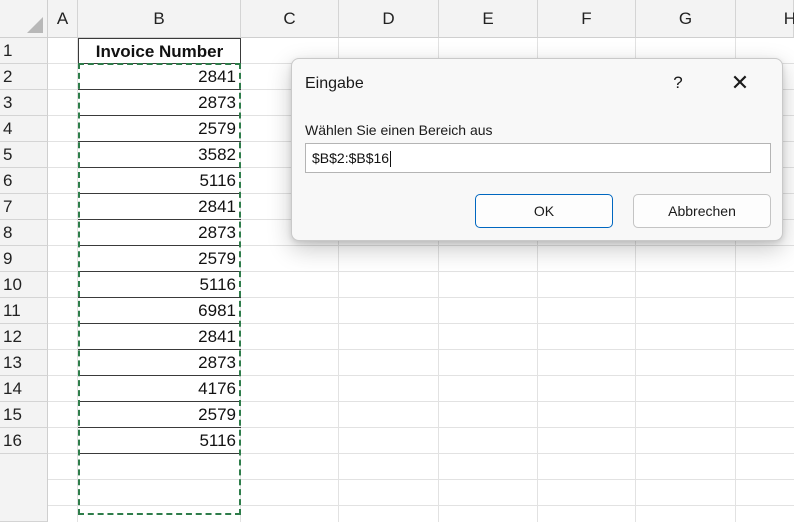 The image size is (794, 522). I want to click on column-header-f: F, so click(587, 19).